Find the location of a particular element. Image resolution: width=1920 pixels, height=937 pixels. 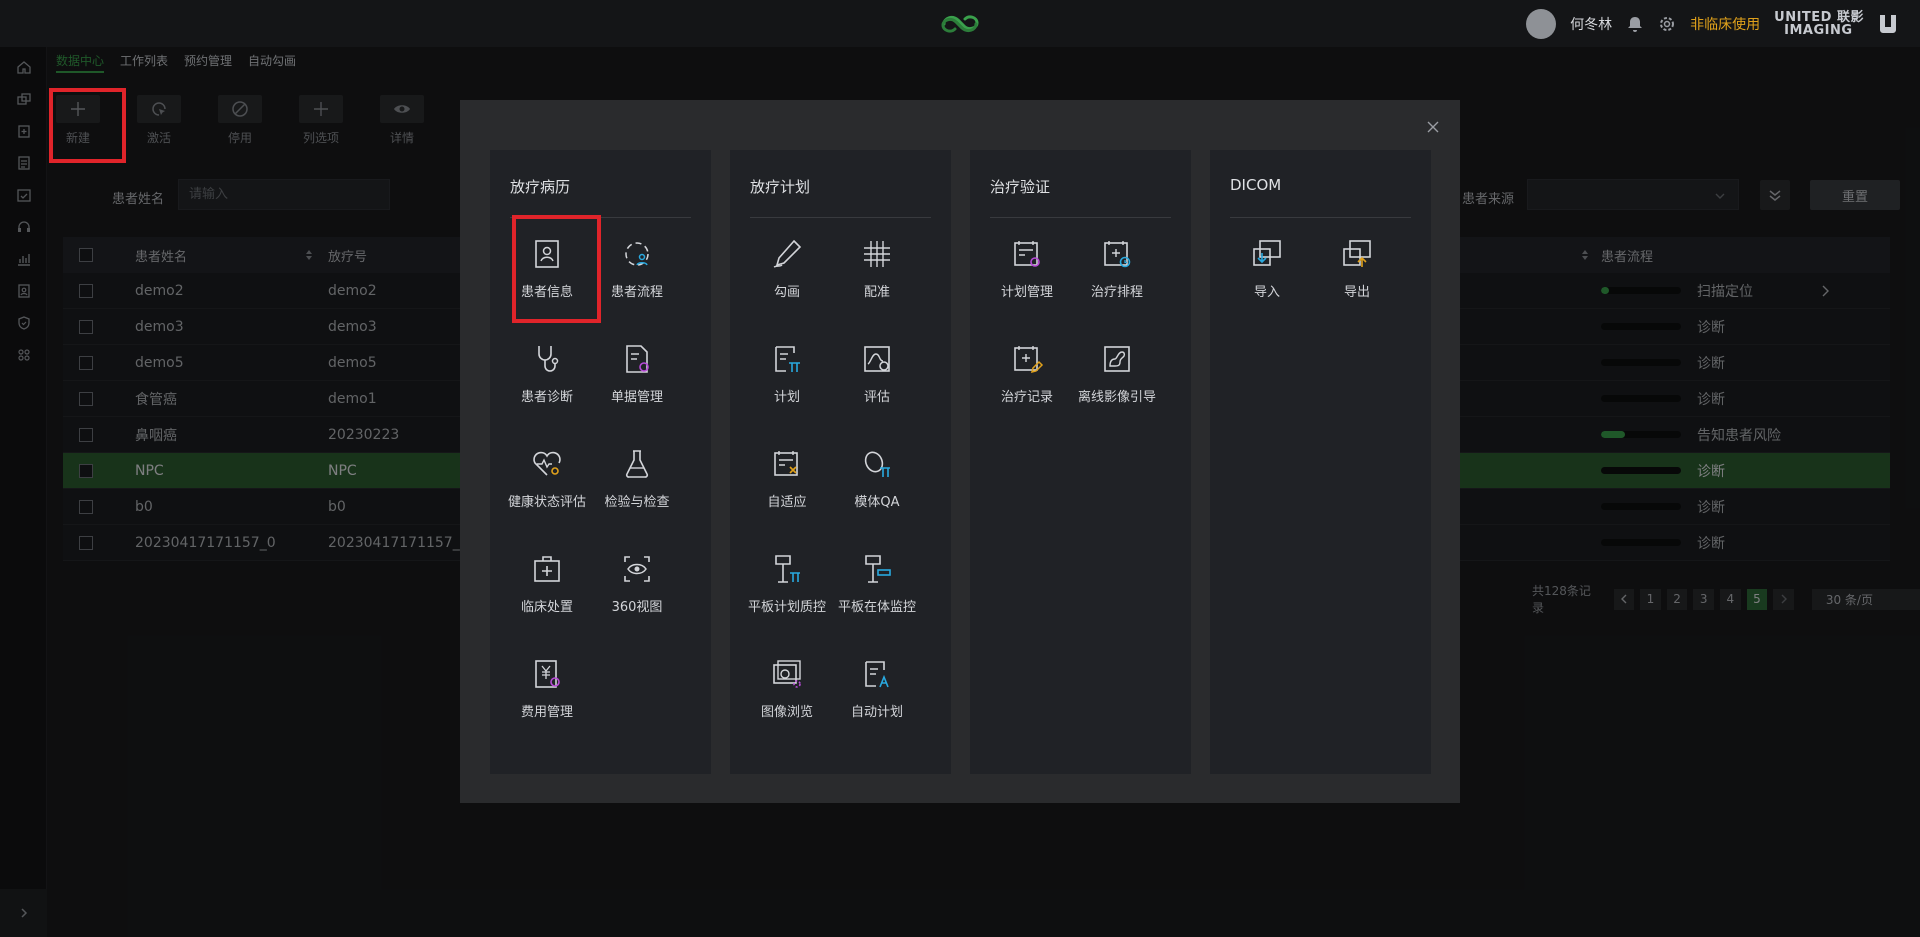

top-bar: 何冬林 非临床使用 UNITED 联影 IMAGING is located at coordinates (960, 23).